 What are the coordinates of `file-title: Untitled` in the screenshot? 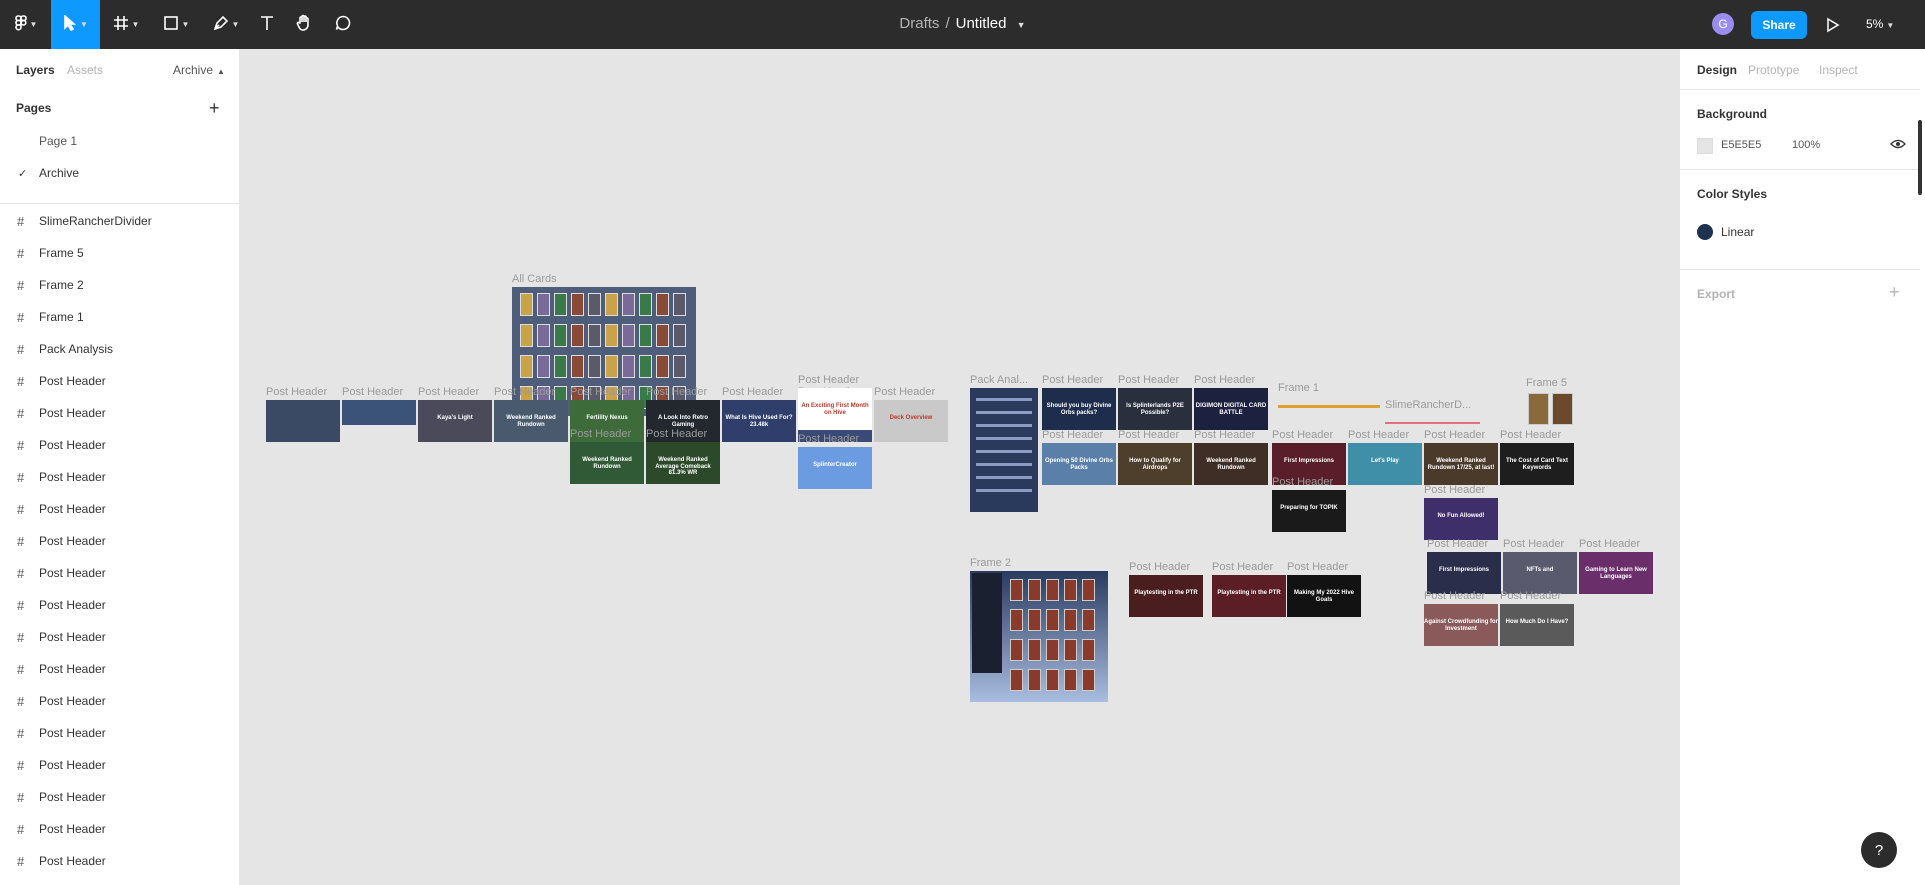 It's located at (981, 23).